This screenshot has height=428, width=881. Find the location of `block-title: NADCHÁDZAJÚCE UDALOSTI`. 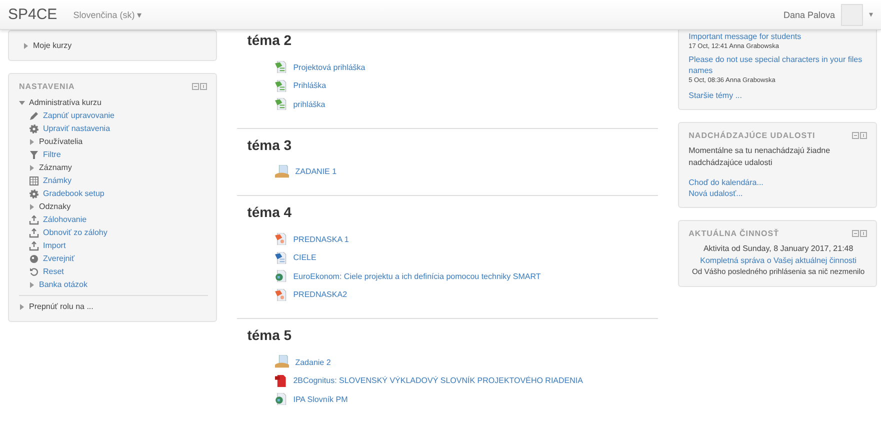

block-title: NADCHÁDZAJÚCE UDALOSTI is located at coordinates (752, 135).